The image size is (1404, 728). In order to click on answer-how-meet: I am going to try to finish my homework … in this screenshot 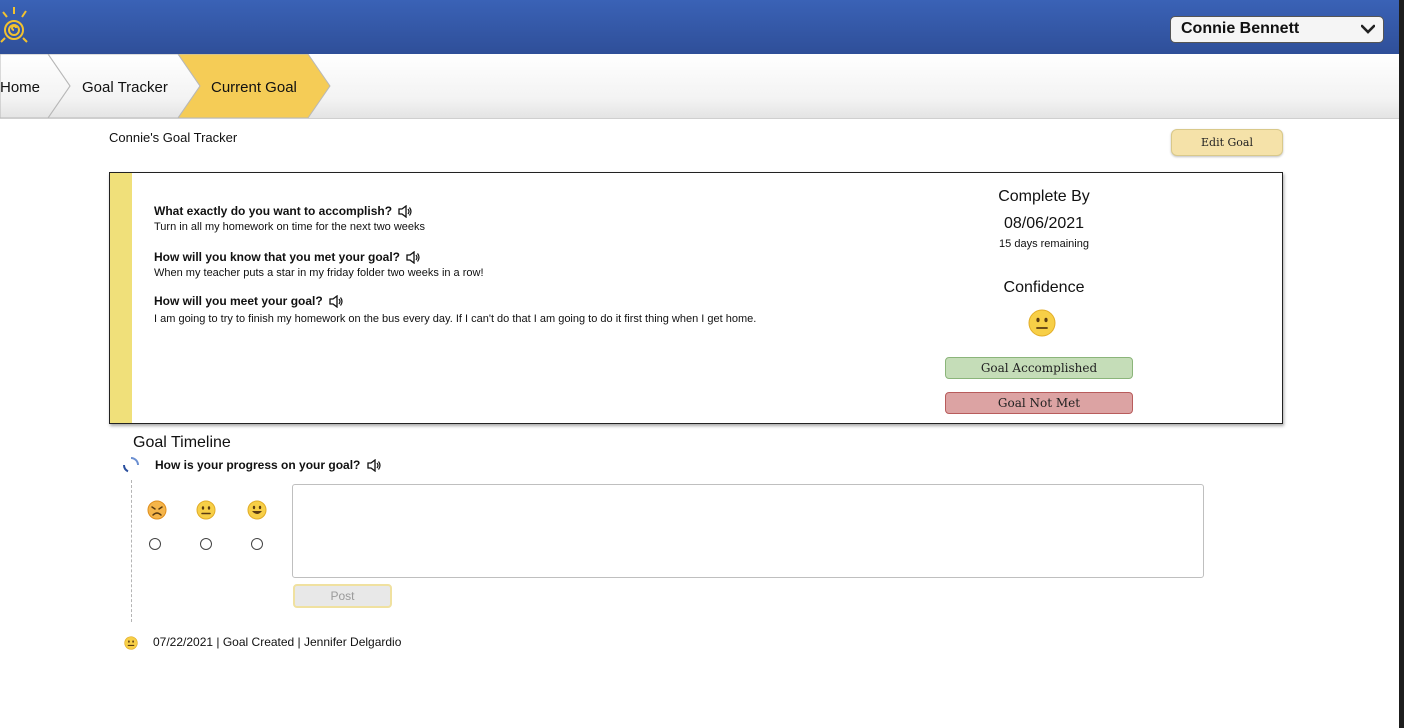, I will do `click(455, 319)`.